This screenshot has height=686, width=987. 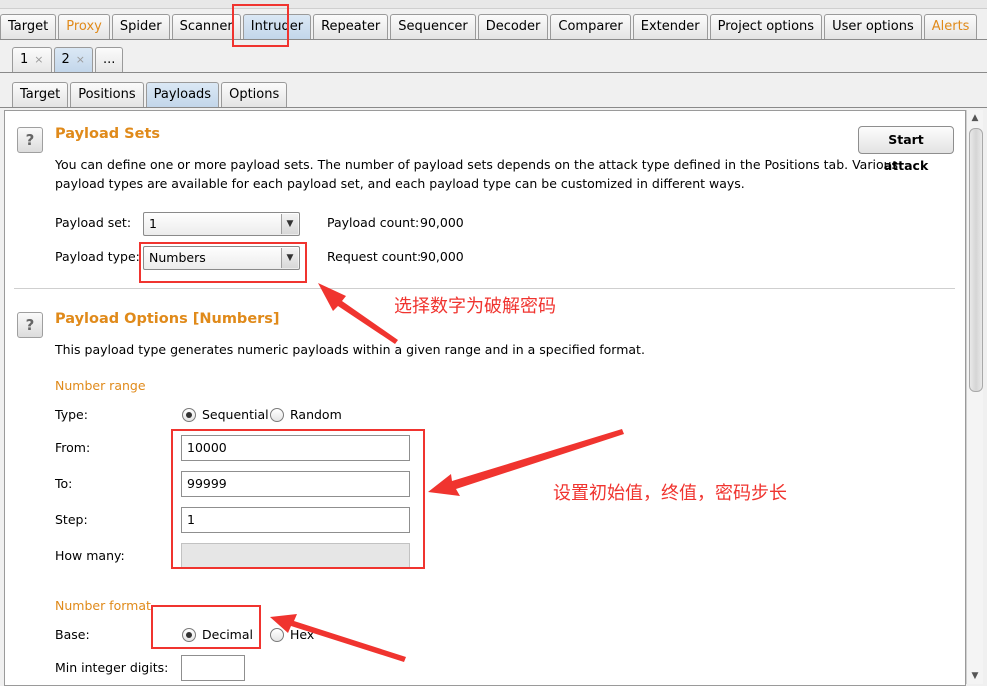 What do you see at coordinates (475, 306) in the screenshot?
I see `annotation-choose-numbers: 选择数字为破解密码` at bounding box center [475, 306].